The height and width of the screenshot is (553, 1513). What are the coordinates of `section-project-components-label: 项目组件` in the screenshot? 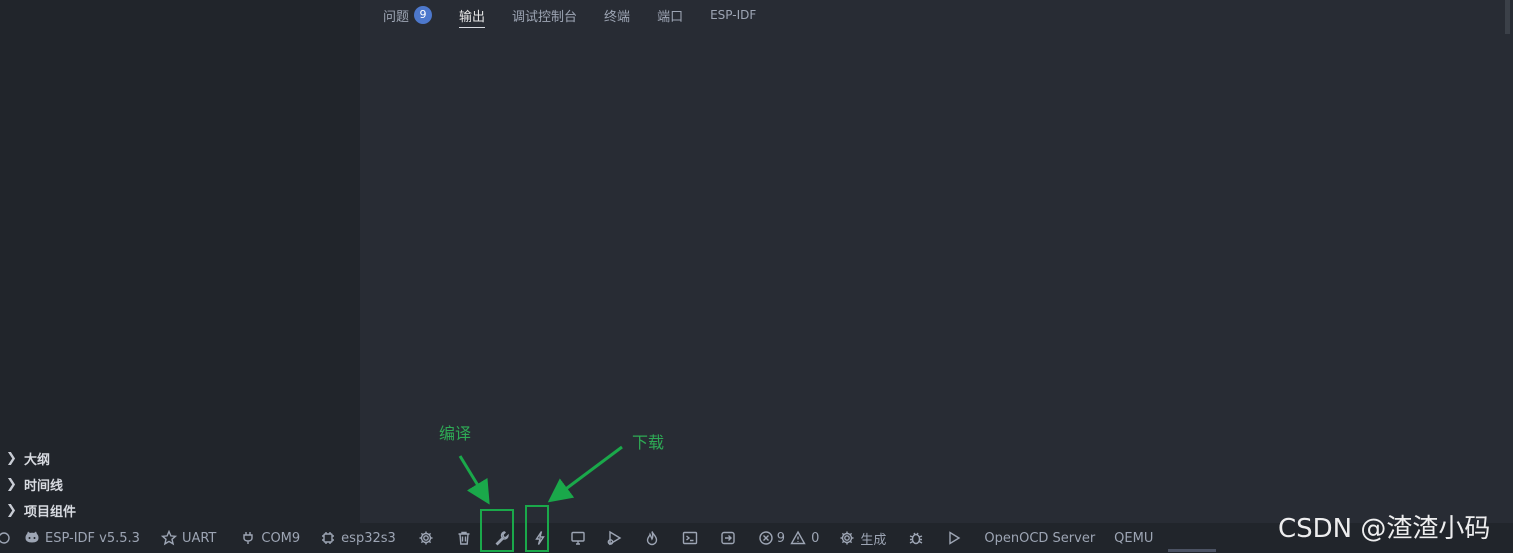 It's located at (50, 512).